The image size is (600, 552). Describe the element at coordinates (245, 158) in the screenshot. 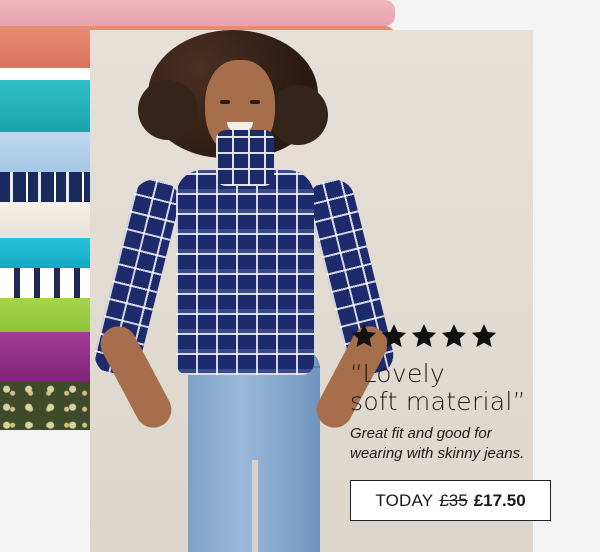

I see `model-turtleneck` at that location.